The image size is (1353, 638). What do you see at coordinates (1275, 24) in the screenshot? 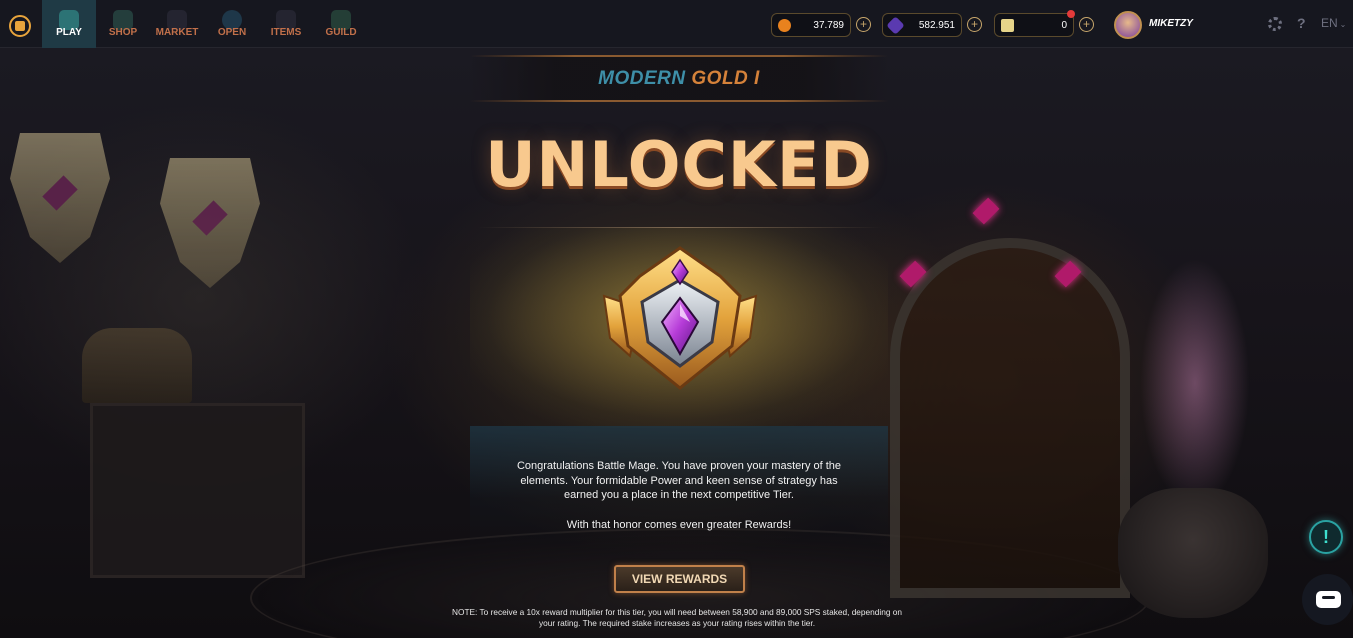
I see `gear-icon` at bounding box center [1275, 24].